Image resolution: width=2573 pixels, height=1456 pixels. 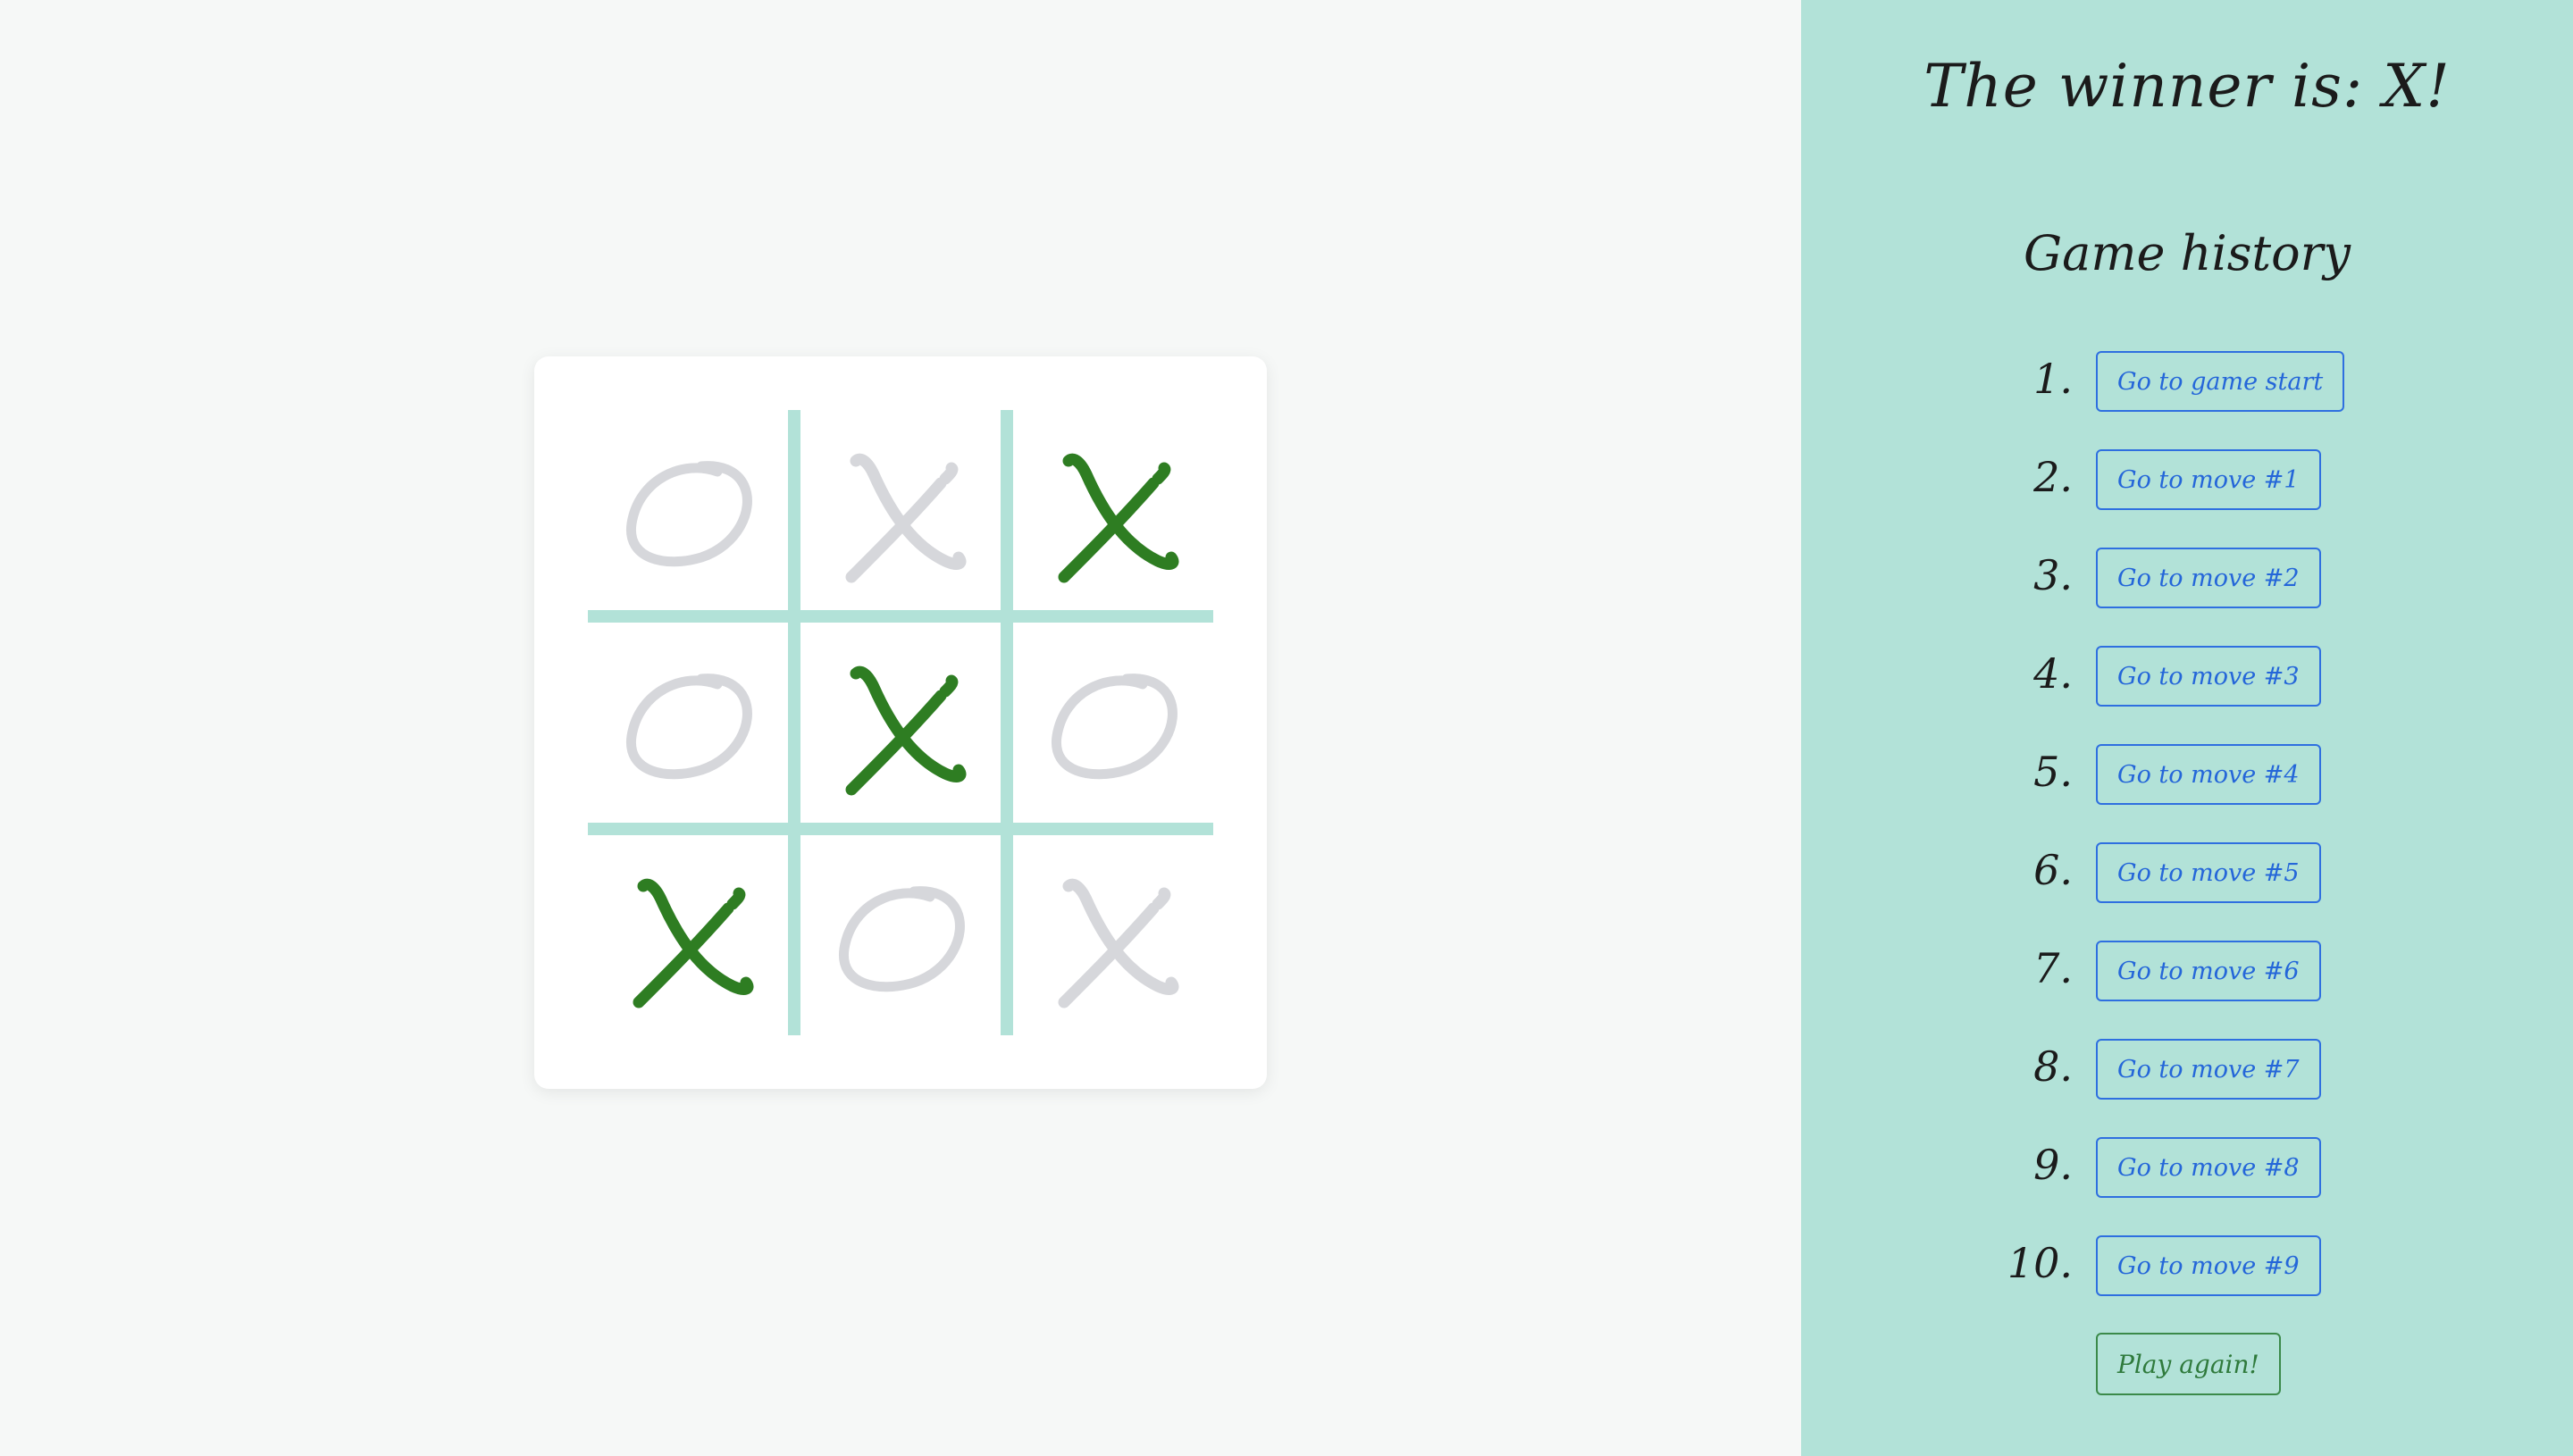 I want to click on history-item-number: 4., so click(x=2053, y=673).